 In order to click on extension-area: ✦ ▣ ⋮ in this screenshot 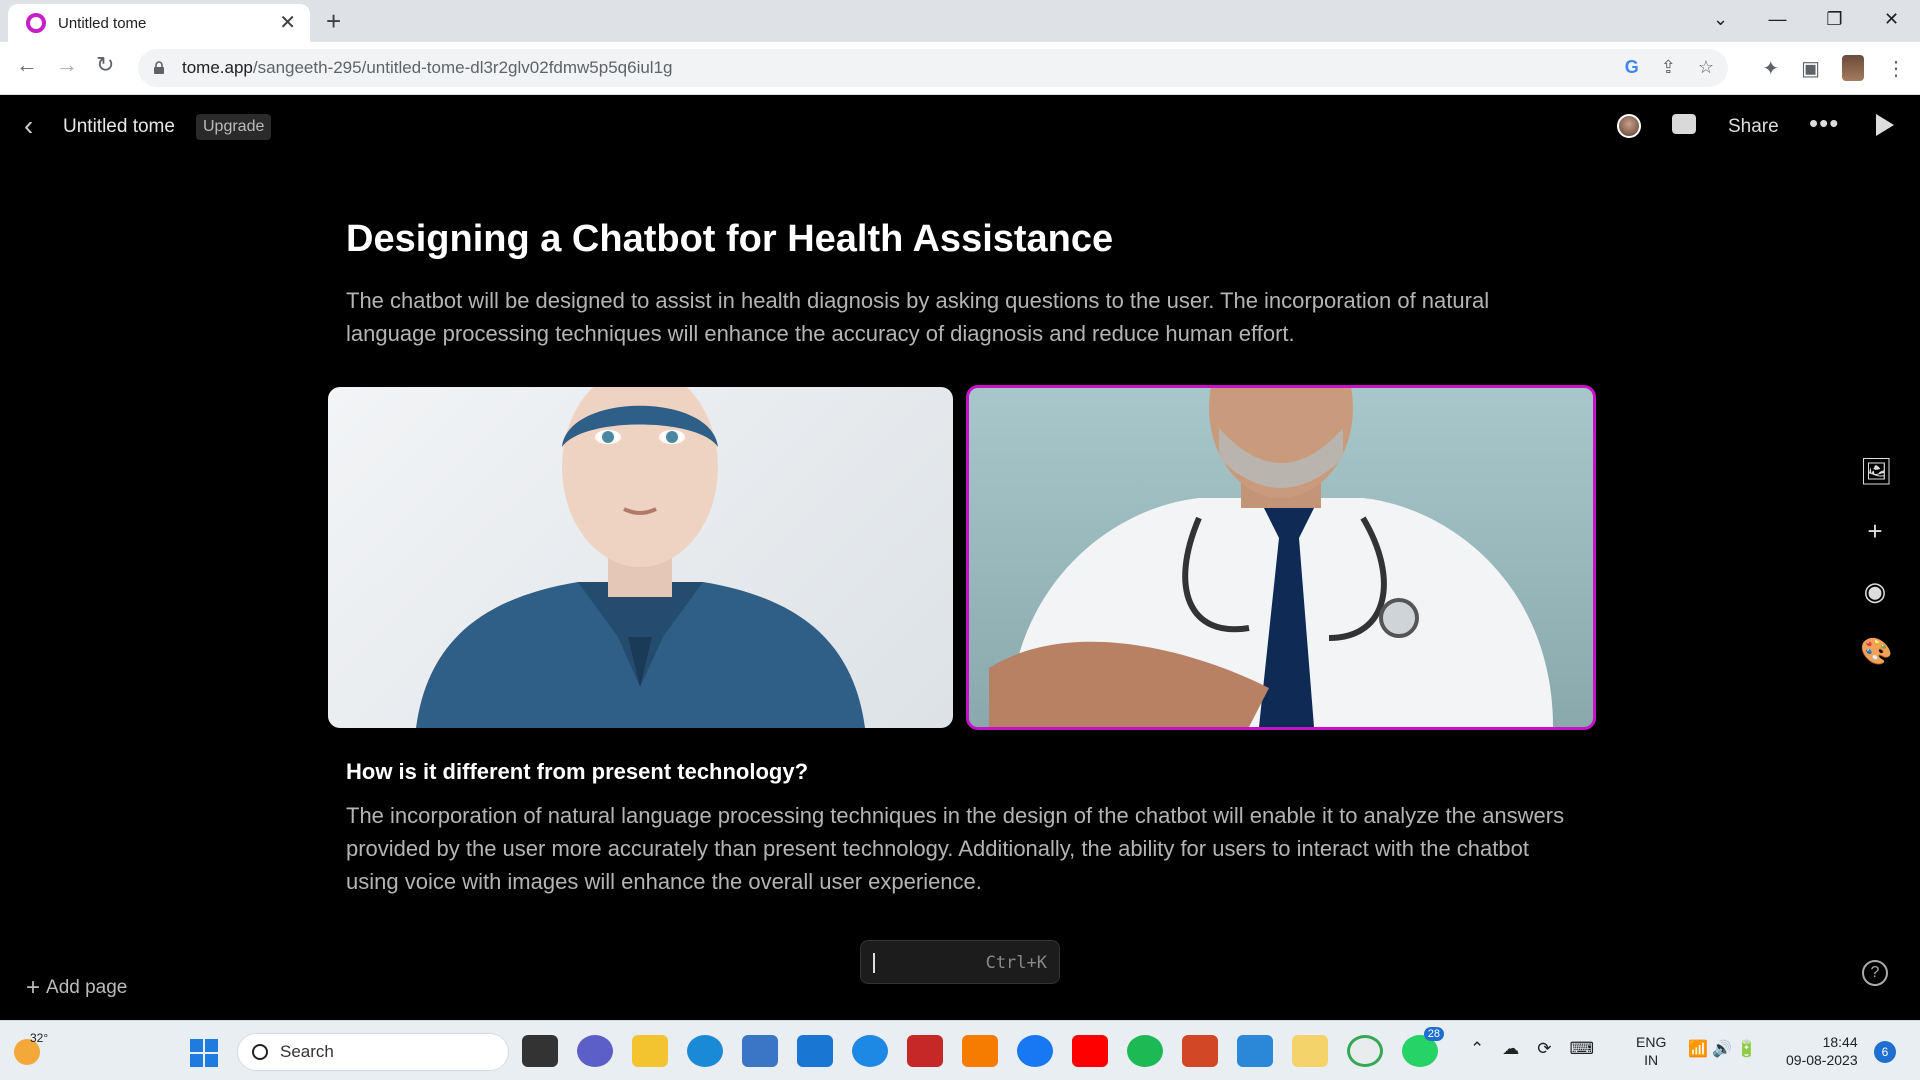, I will do `click(1834, 68)`.